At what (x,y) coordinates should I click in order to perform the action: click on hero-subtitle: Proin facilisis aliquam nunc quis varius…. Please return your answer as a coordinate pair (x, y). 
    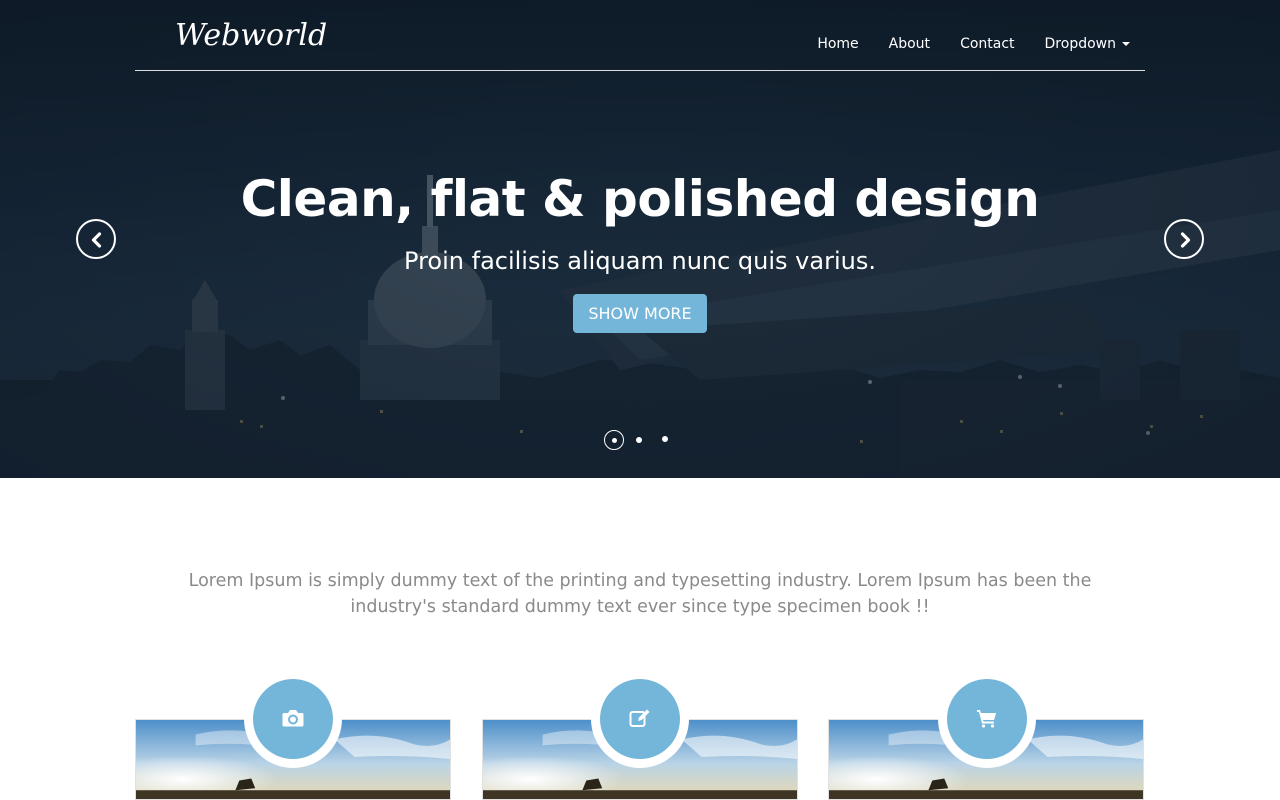
    Looking at the image, I should click on (640, 261).